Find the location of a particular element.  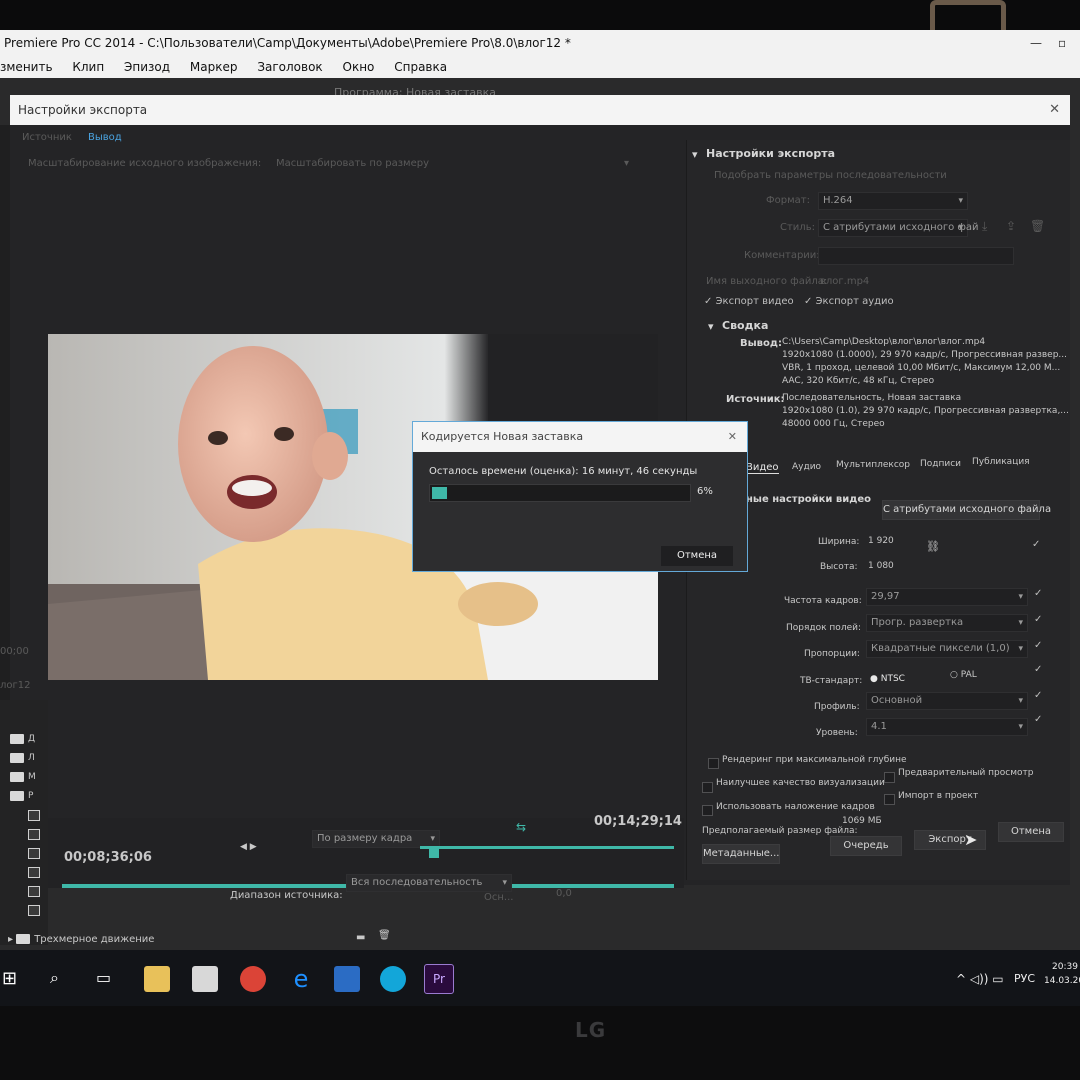

language-indicator: РУС is located at coordinates (1024, 978).